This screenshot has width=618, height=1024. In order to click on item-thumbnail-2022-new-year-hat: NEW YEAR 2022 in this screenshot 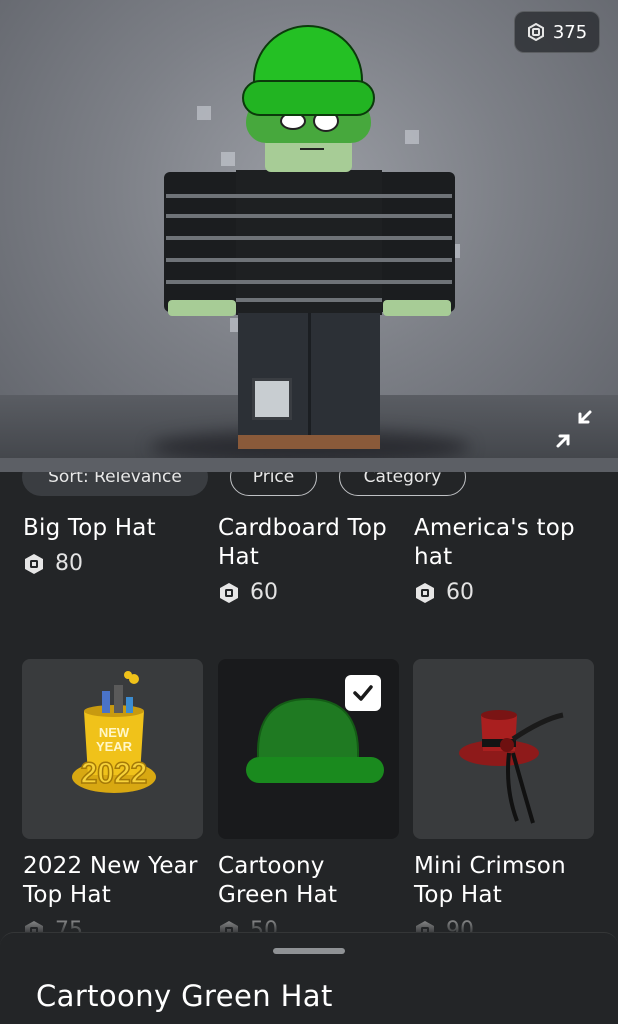, I will do `click(112, 749)`.